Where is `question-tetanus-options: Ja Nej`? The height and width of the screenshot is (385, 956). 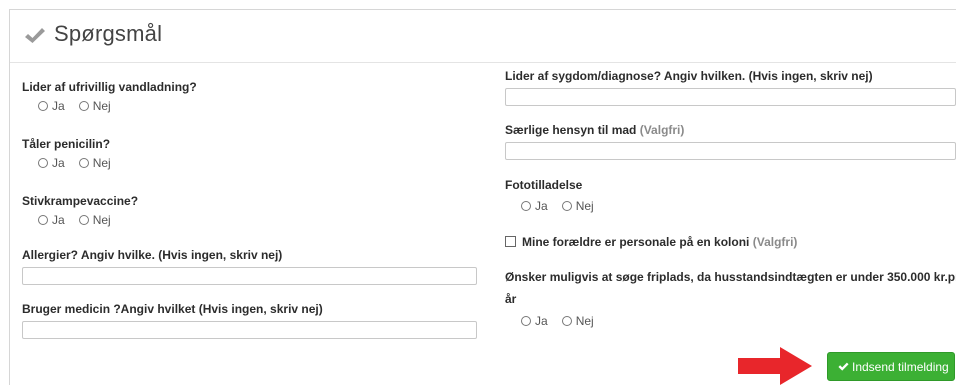 question-tetanus-options: Ja Nej is located at coordinates (74, 220).